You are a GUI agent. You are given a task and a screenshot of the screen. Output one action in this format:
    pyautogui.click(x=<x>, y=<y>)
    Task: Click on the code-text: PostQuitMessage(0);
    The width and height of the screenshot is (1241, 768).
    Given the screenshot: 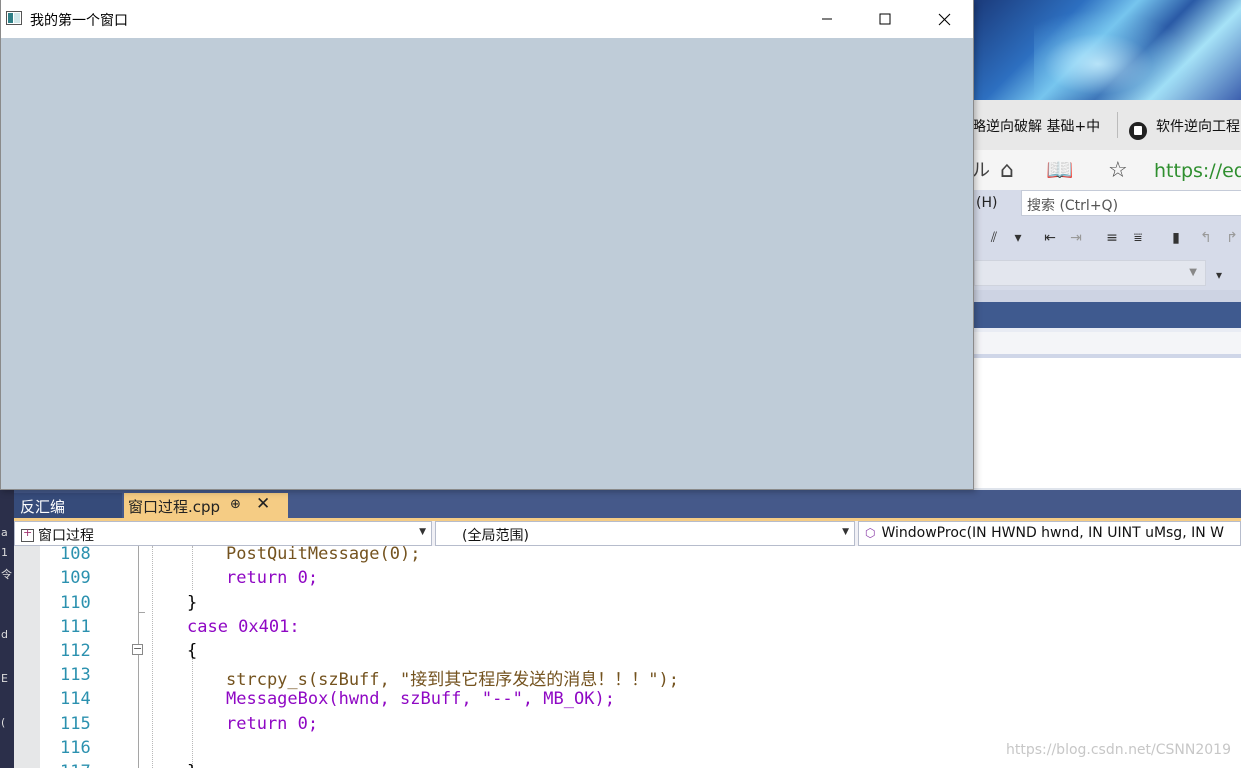 What is the action you would take?
    pyautogui.click(x=323, y=555)
    